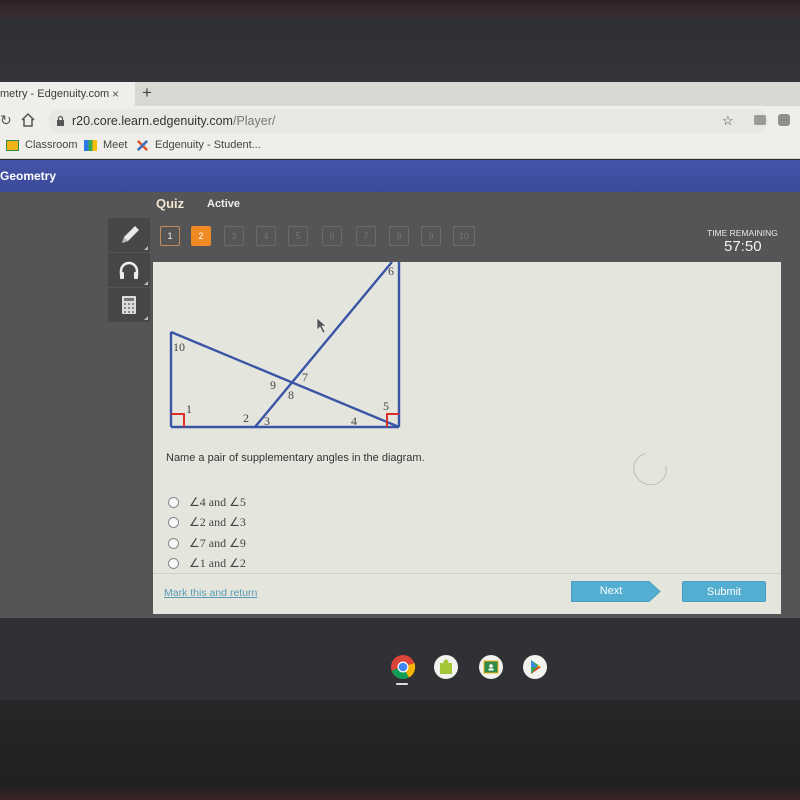  Describe the element at coordinates (332, 236) in the screenshot. I see `question-nav-6: 6` at that location.